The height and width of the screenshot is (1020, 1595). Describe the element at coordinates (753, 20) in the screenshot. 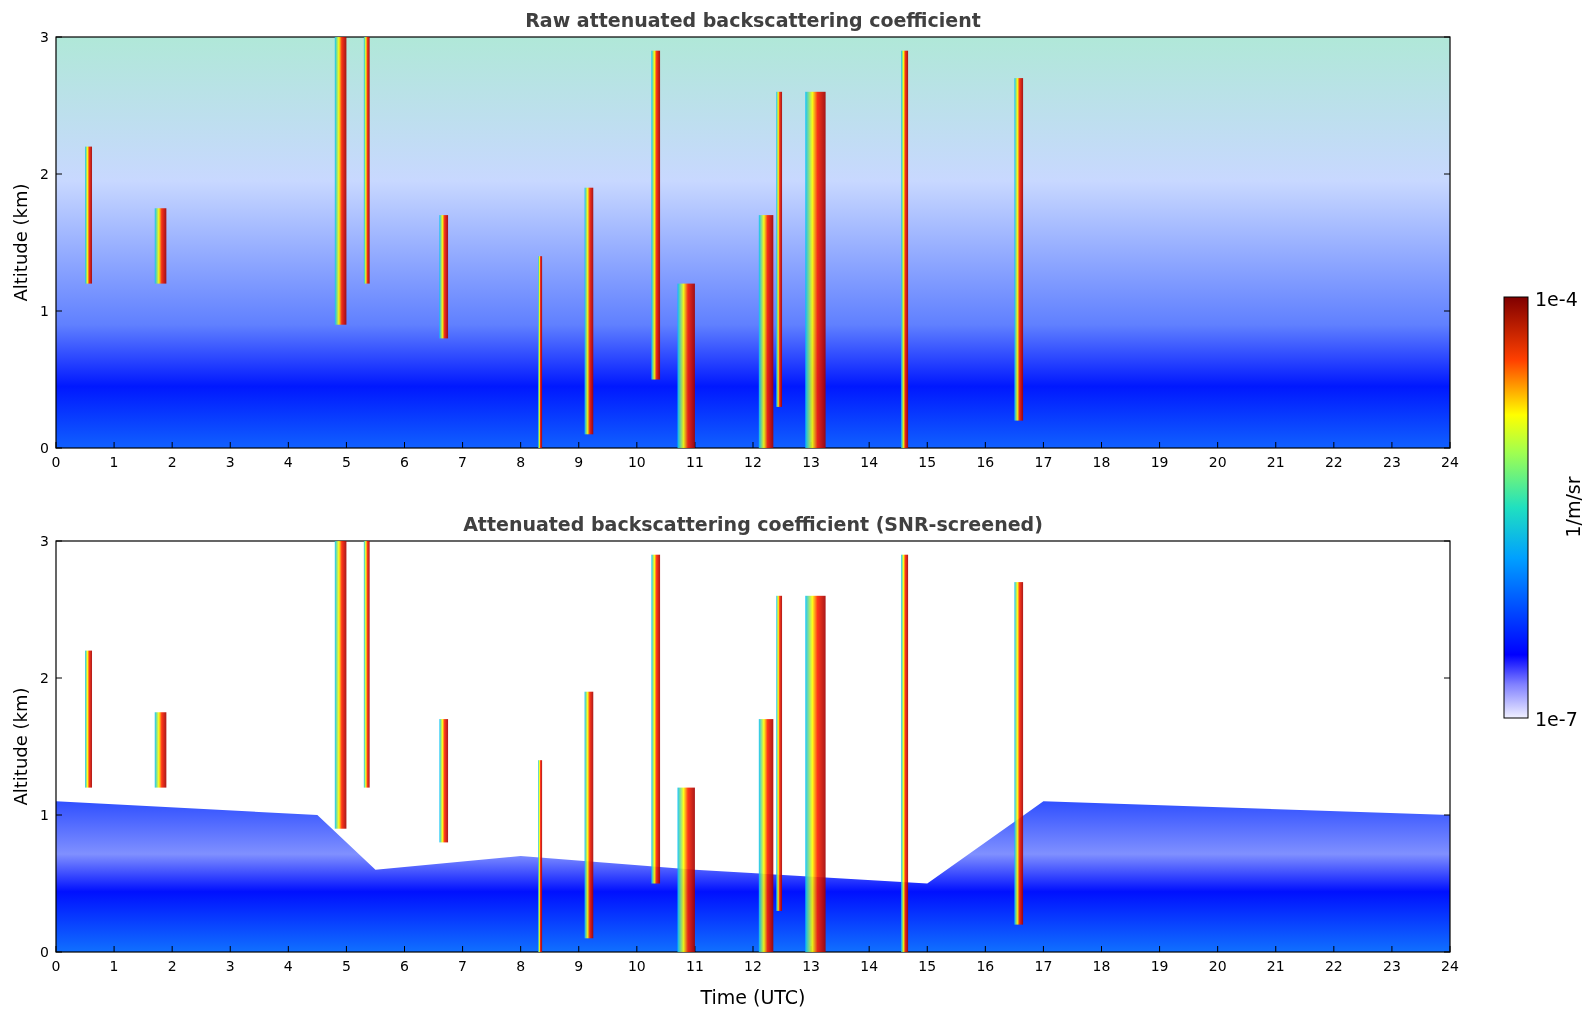

I see `plot-title: Raw attenuated backscattering coefficient` at that location.